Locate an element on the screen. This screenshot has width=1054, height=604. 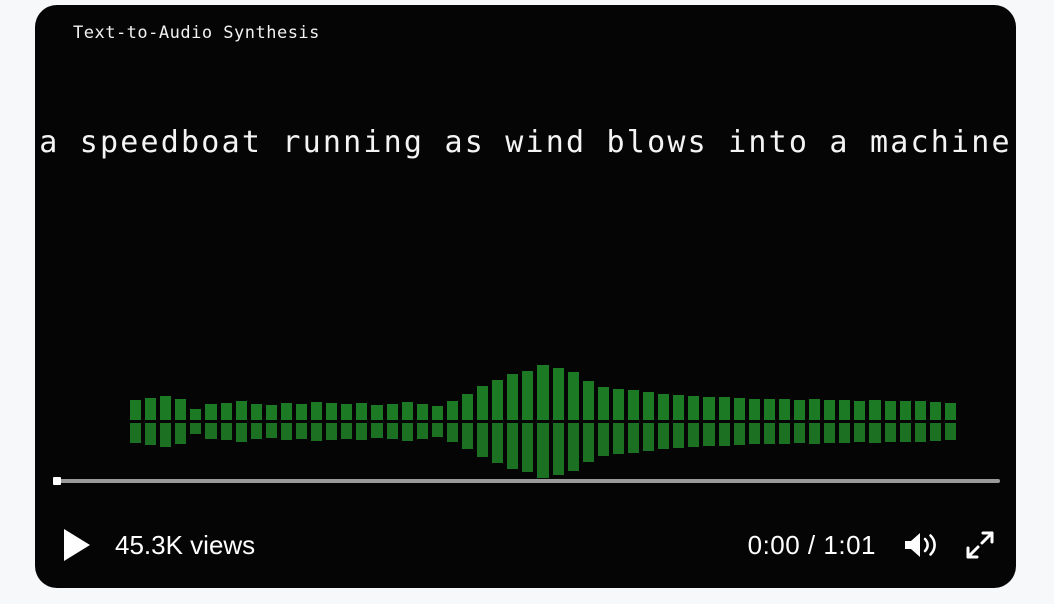
volume-icon is located at coordinates (920, 545).